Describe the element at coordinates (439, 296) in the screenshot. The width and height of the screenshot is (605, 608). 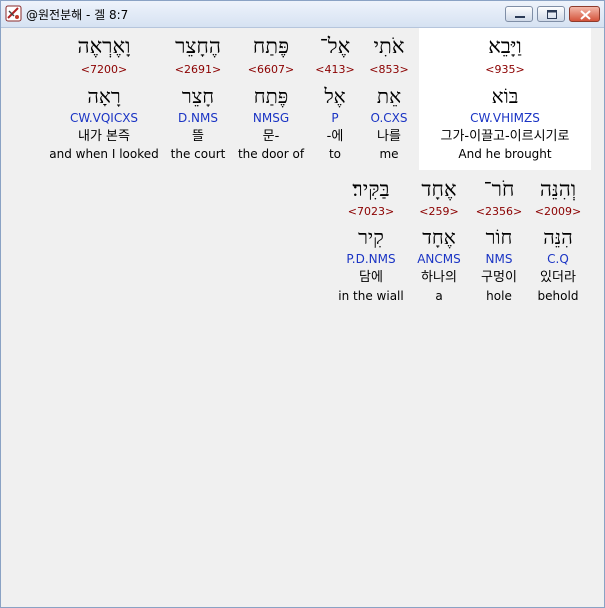
I see `english-gloss: a` at that location.